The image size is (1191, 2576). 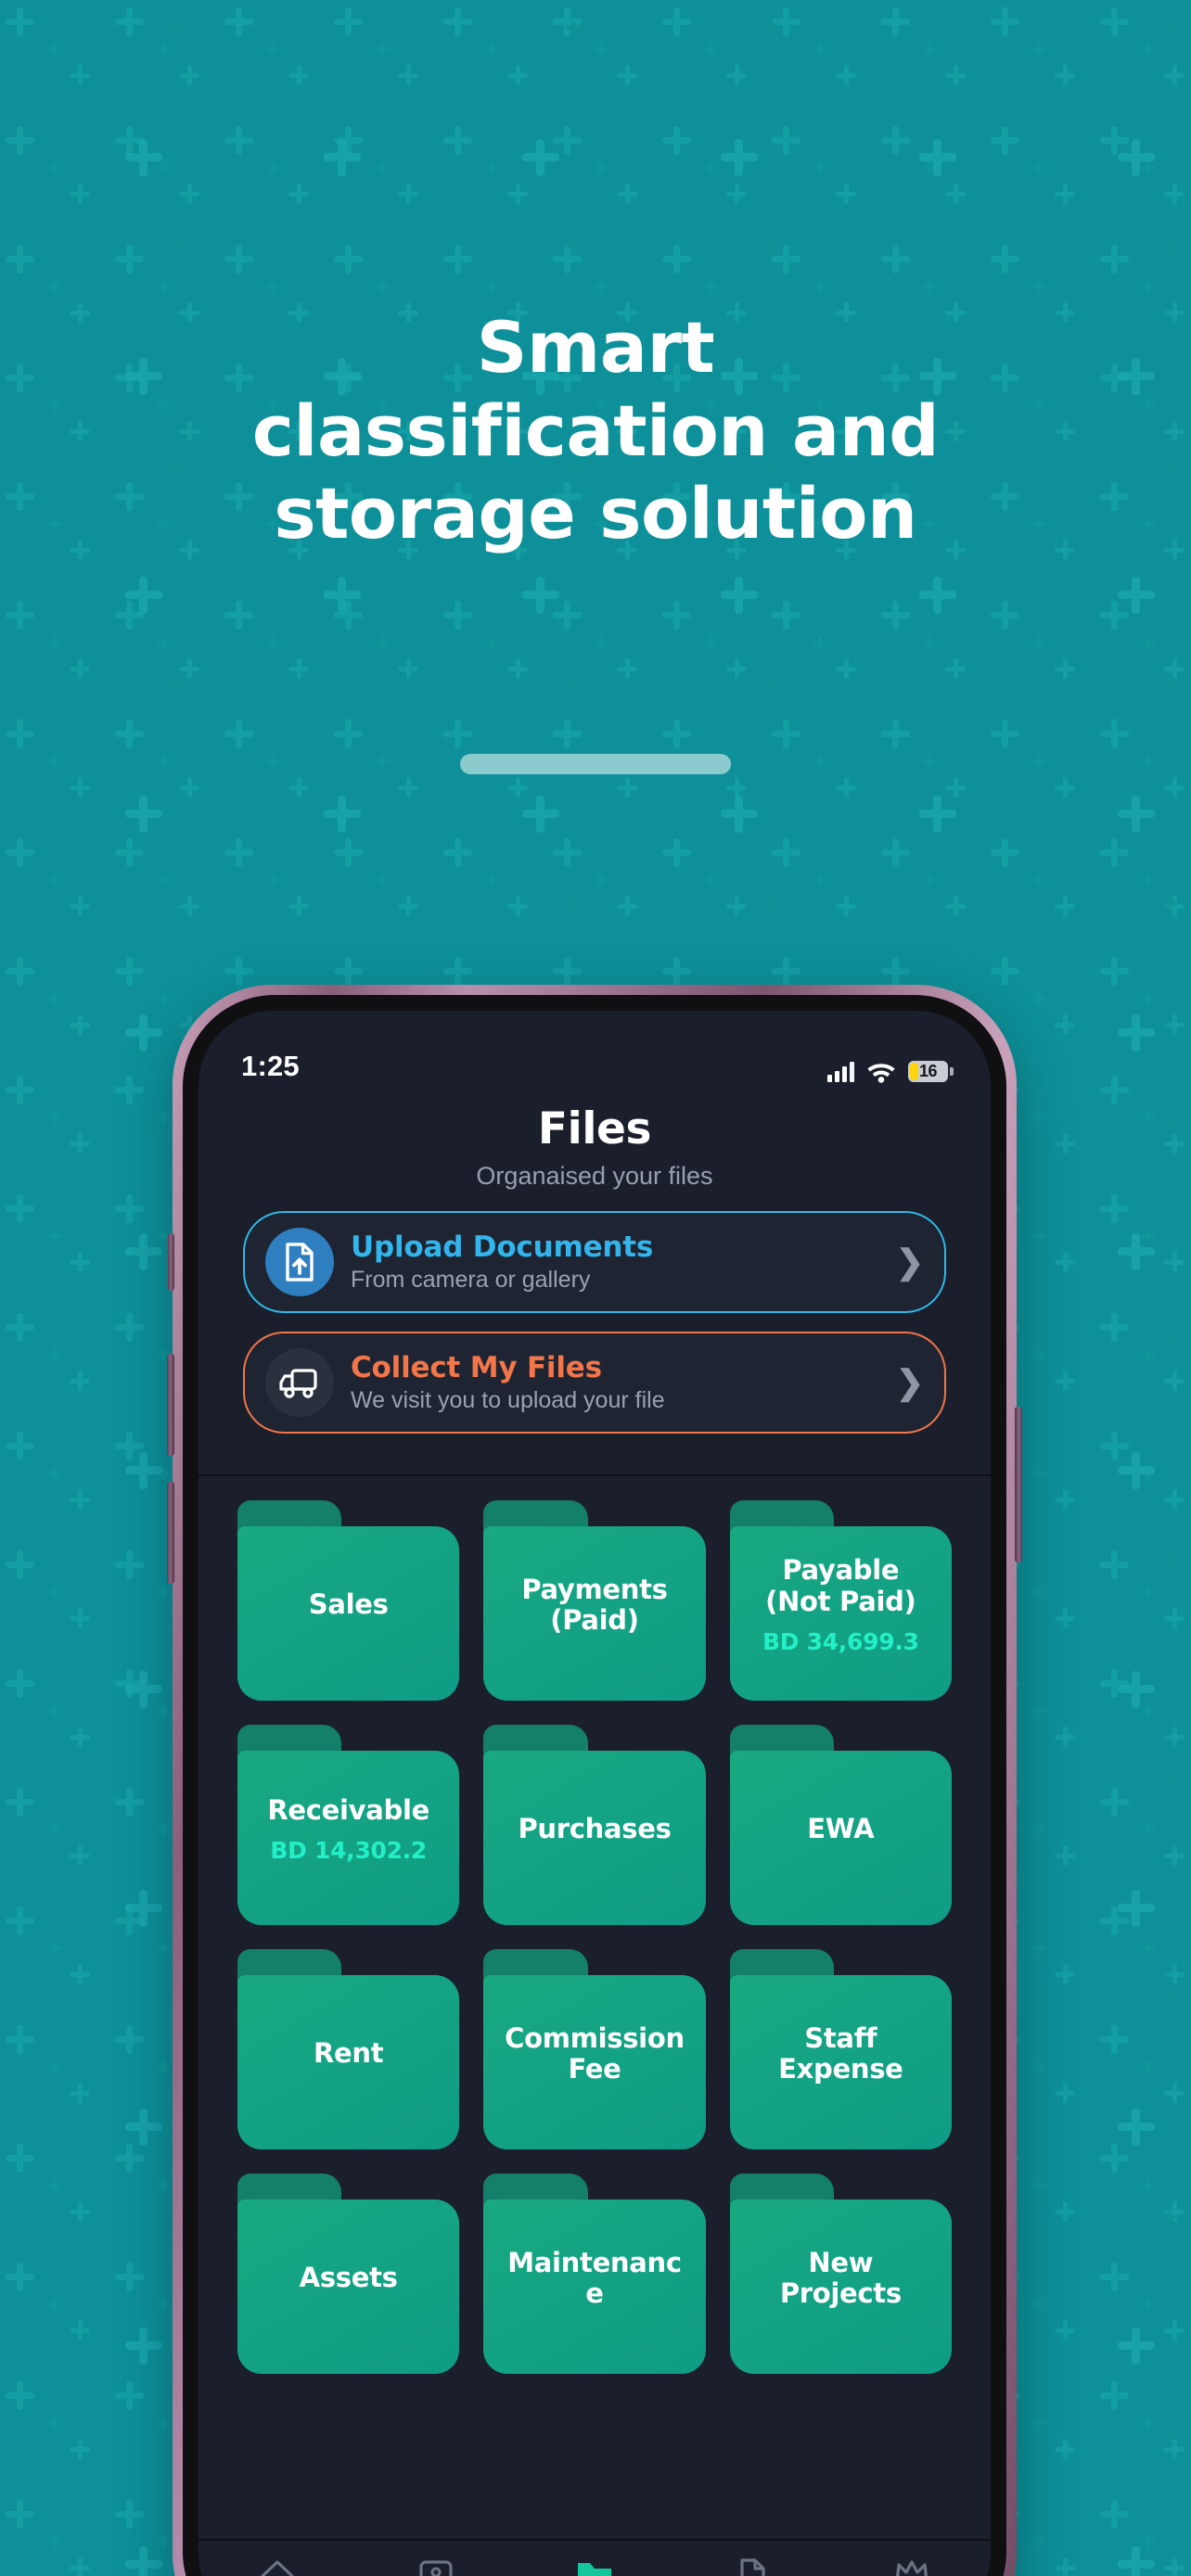 I want to click on screen-title: Files, so click(x=594, y=1129).